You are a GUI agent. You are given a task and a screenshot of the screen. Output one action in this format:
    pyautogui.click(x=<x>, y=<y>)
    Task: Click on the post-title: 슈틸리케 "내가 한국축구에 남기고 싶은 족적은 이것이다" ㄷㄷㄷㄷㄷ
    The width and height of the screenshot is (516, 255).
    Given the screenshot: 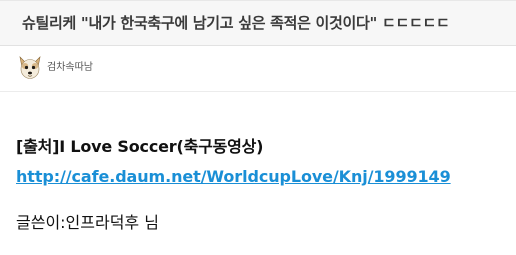 What is the action you would take?
    pyautogui.click(x=236, y=23)
    